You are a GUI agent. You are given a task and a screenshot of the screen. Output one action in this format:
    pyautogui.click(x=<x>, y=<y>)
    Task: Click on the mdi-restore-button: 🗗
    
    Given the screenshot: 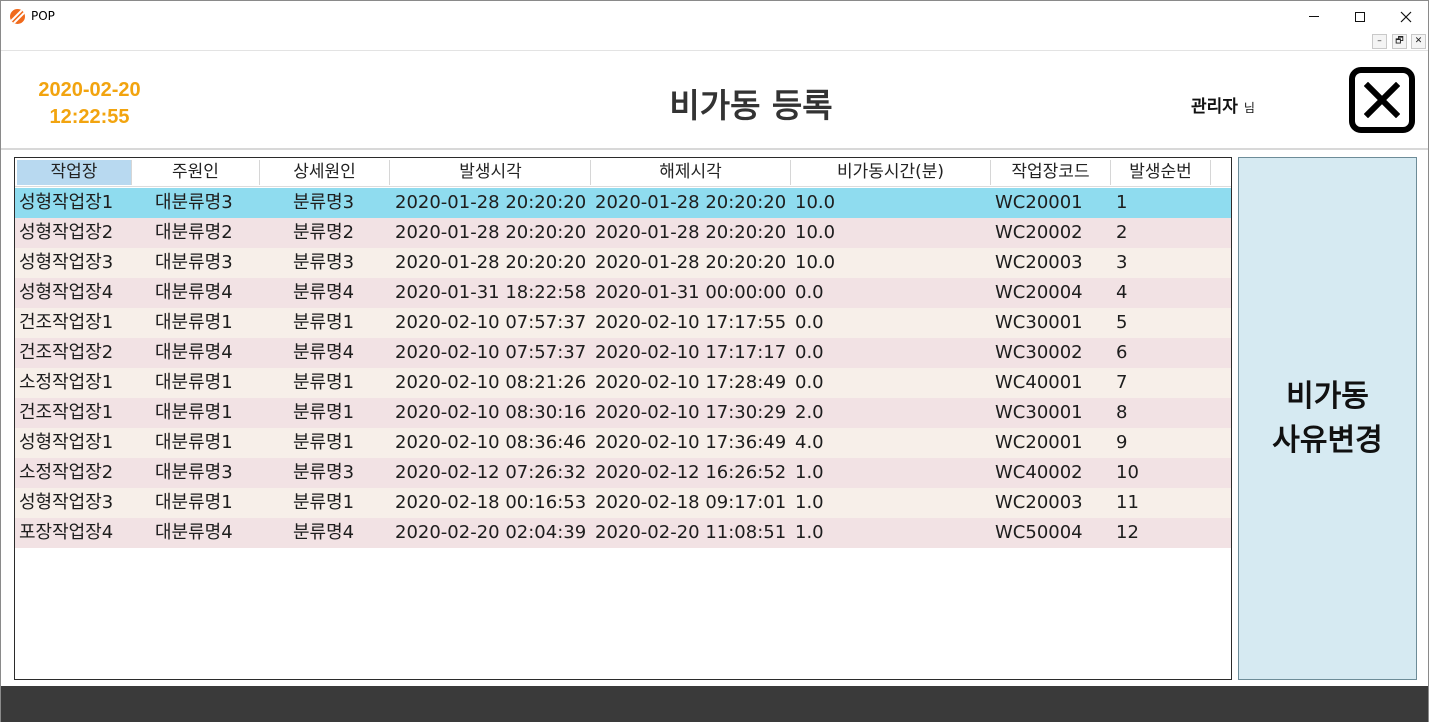 What is the action you would take?
    pyautogui.click(x=1399, y=41)
    